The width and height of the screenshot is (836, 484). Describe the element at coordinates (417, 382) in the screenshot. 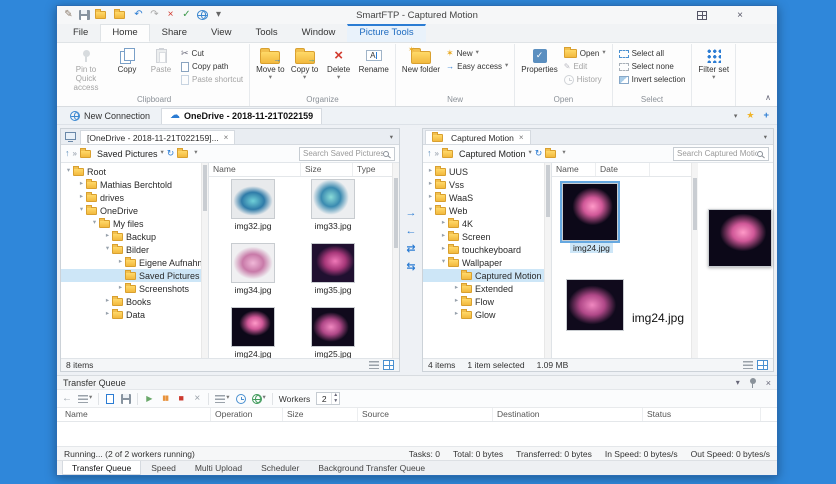

I see `transfer-queue-header: Transfer Queue ▾ ×` at that location.